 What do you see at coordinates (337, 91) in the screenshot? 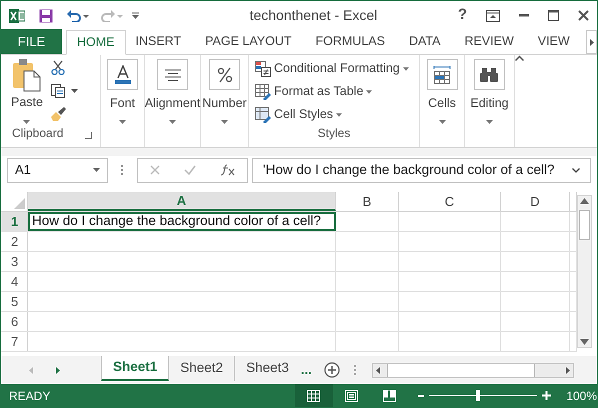
I see `style-menu-button: Format as Table` at bounding box center [337, 91].